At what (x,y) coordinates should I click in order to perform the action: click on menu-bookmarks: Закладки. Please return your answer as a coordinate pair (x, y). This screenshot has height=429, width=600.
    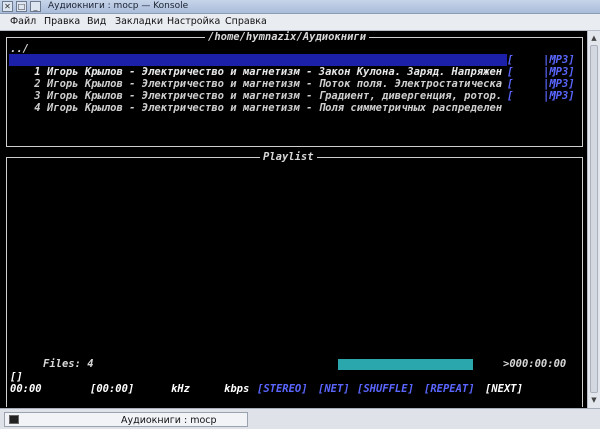
    Looking at the image, I should click on (139, 21).